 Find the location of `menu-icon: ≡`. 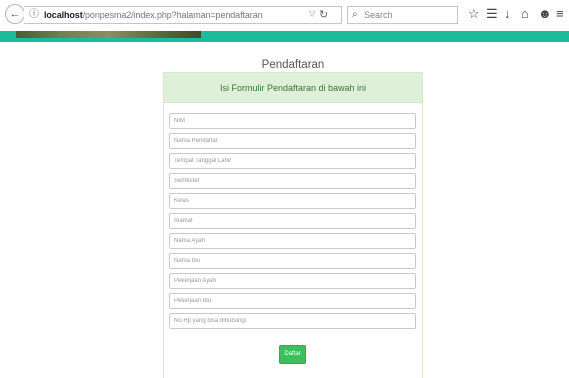

menu-icon: ≡ is located at coordinates (560, 14).